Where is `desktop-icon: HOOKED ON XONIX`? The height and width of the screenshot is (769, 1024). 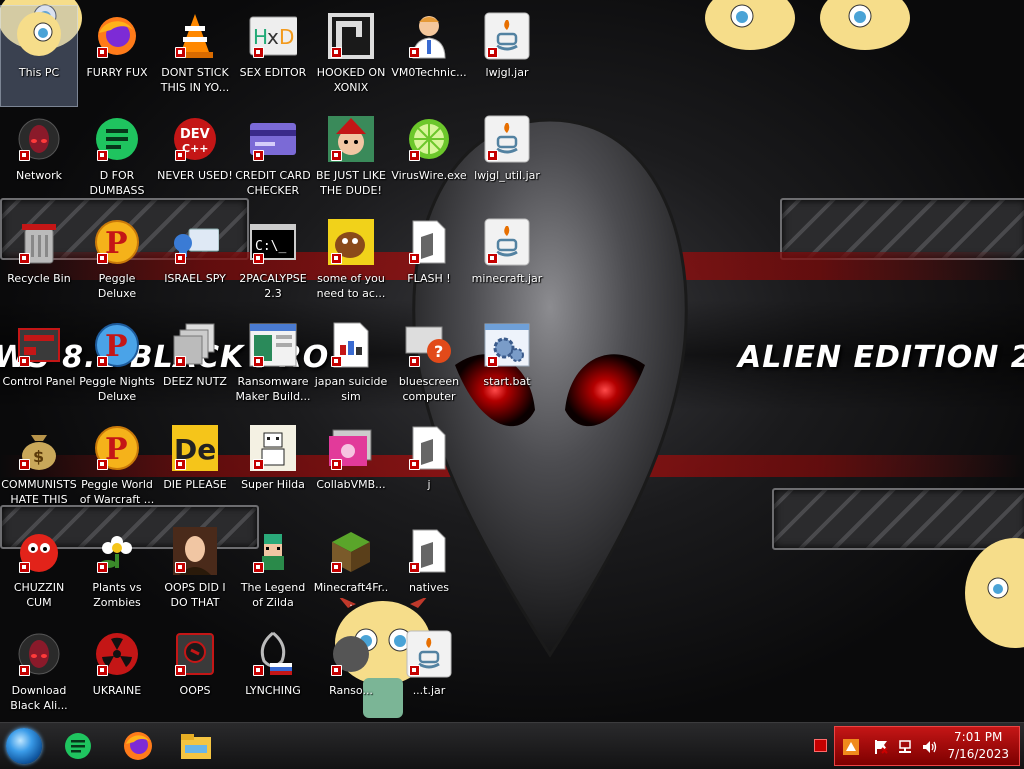 desktop-icon: HOOKED ON XONIX is located at coordinates (351, 56).